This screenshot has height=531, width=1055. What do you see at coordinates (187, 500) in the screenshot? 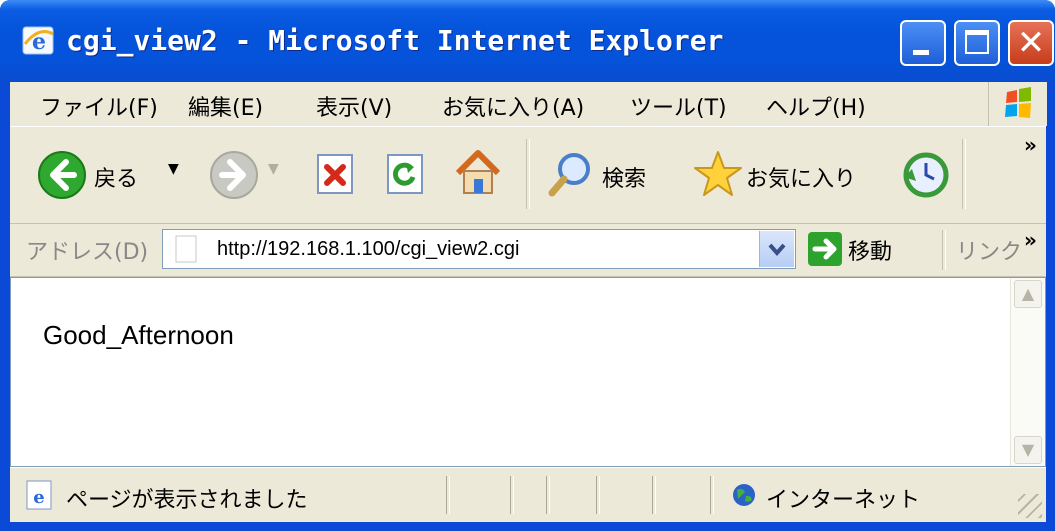
I see `status-message: ページが表示されました` at bounding box center [187, 500].